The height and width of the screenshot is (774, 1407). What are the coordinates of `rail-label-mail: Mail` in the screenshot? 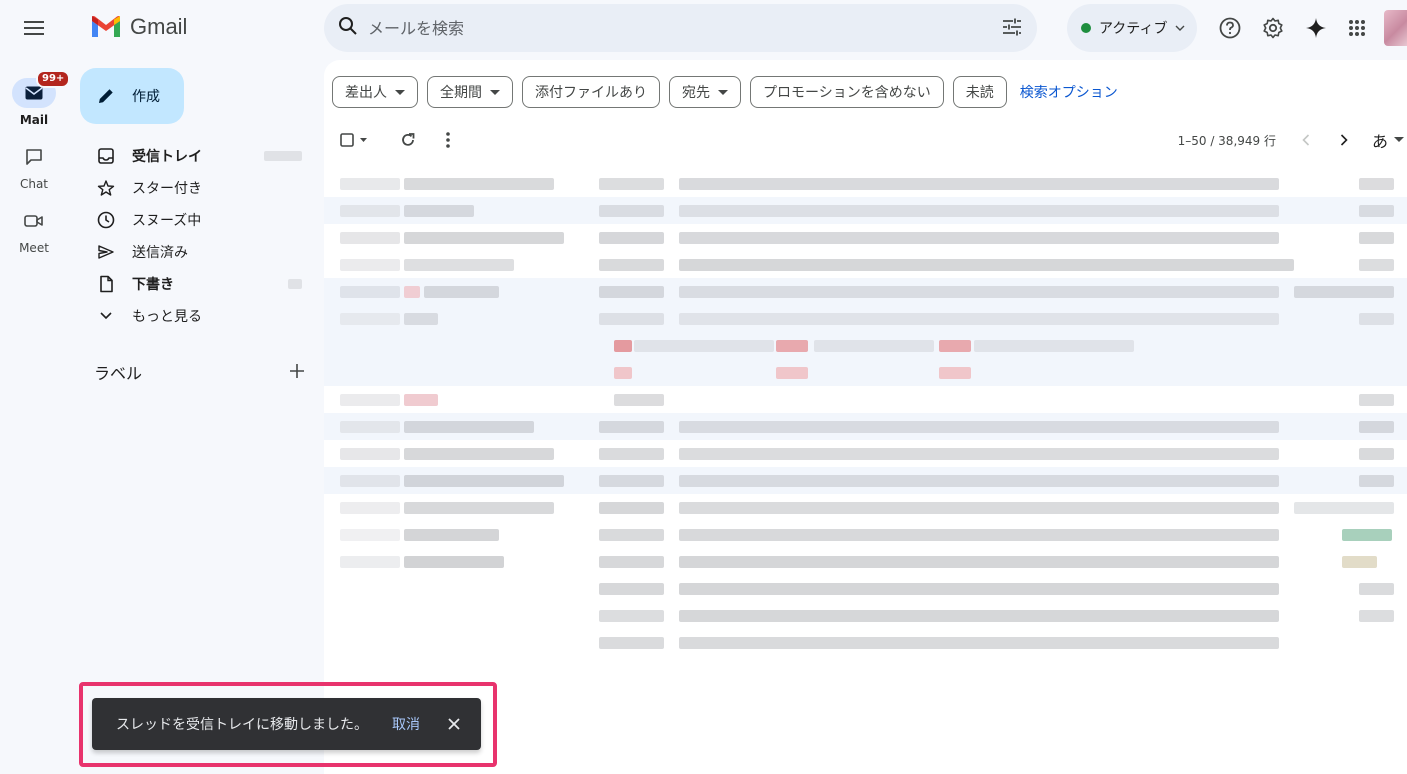 It's located at (34, 120).